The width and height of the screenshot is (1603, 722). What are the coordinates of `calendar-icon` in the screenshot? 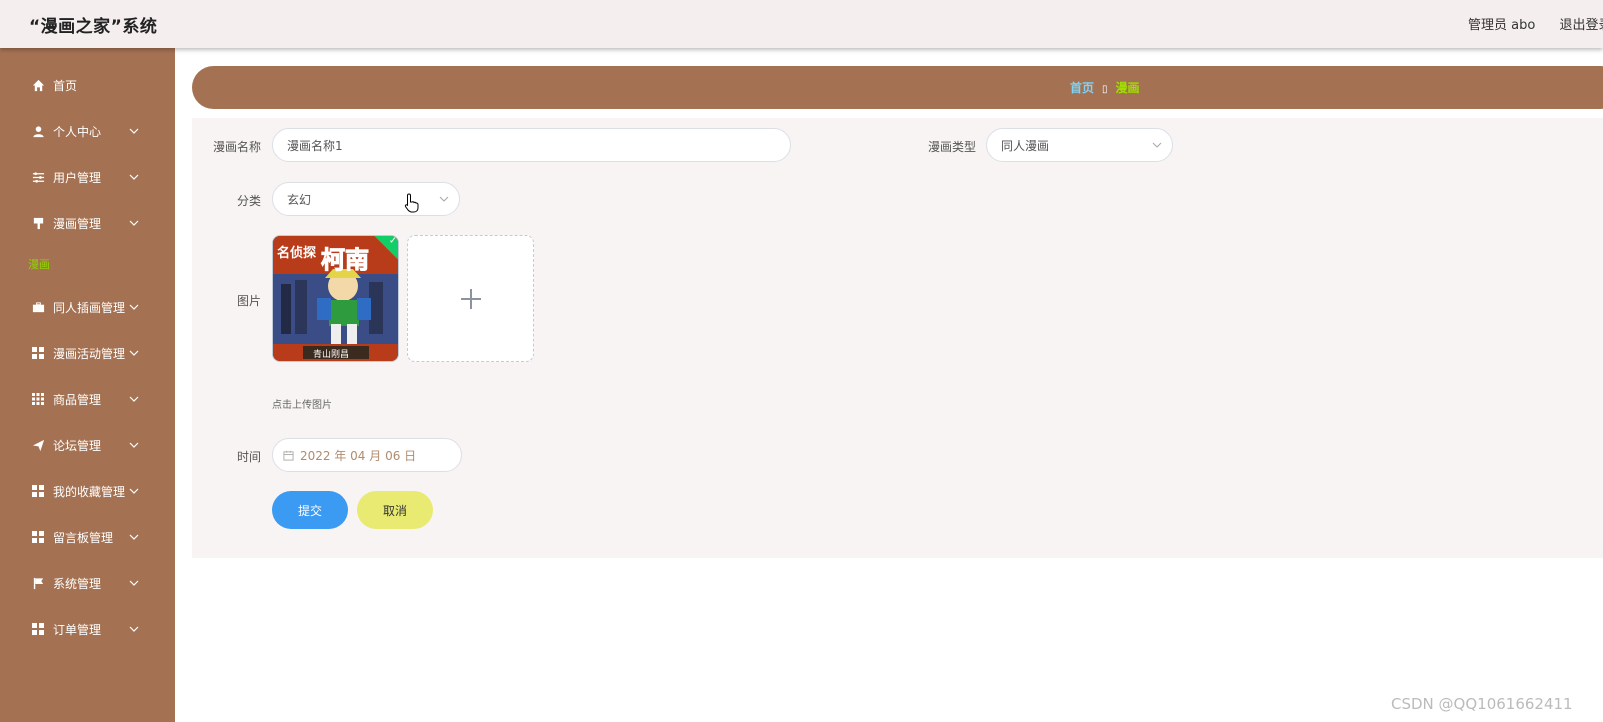 It's located at (288, 455).